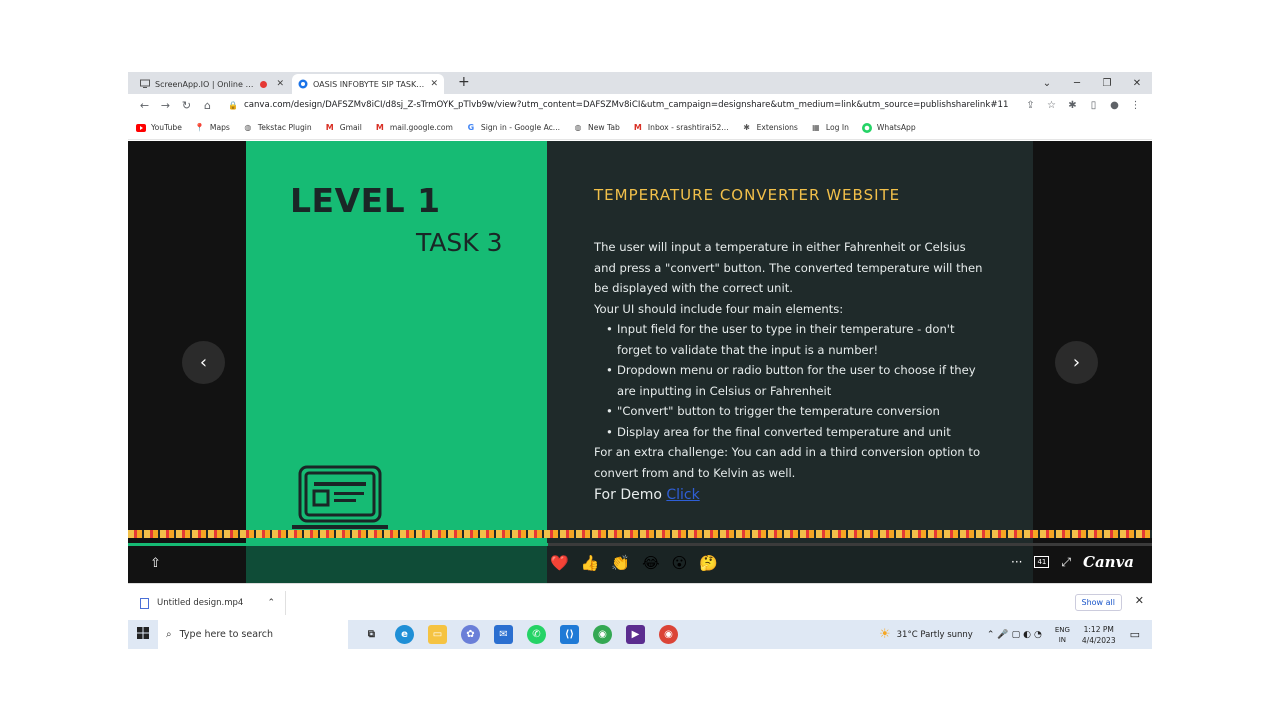 This screenshot has width=1280, height=720. What do you see at coordinates (503, 634) in the screenshot?
I see `mail-icon: ✉` at bounding box center [503, 634].